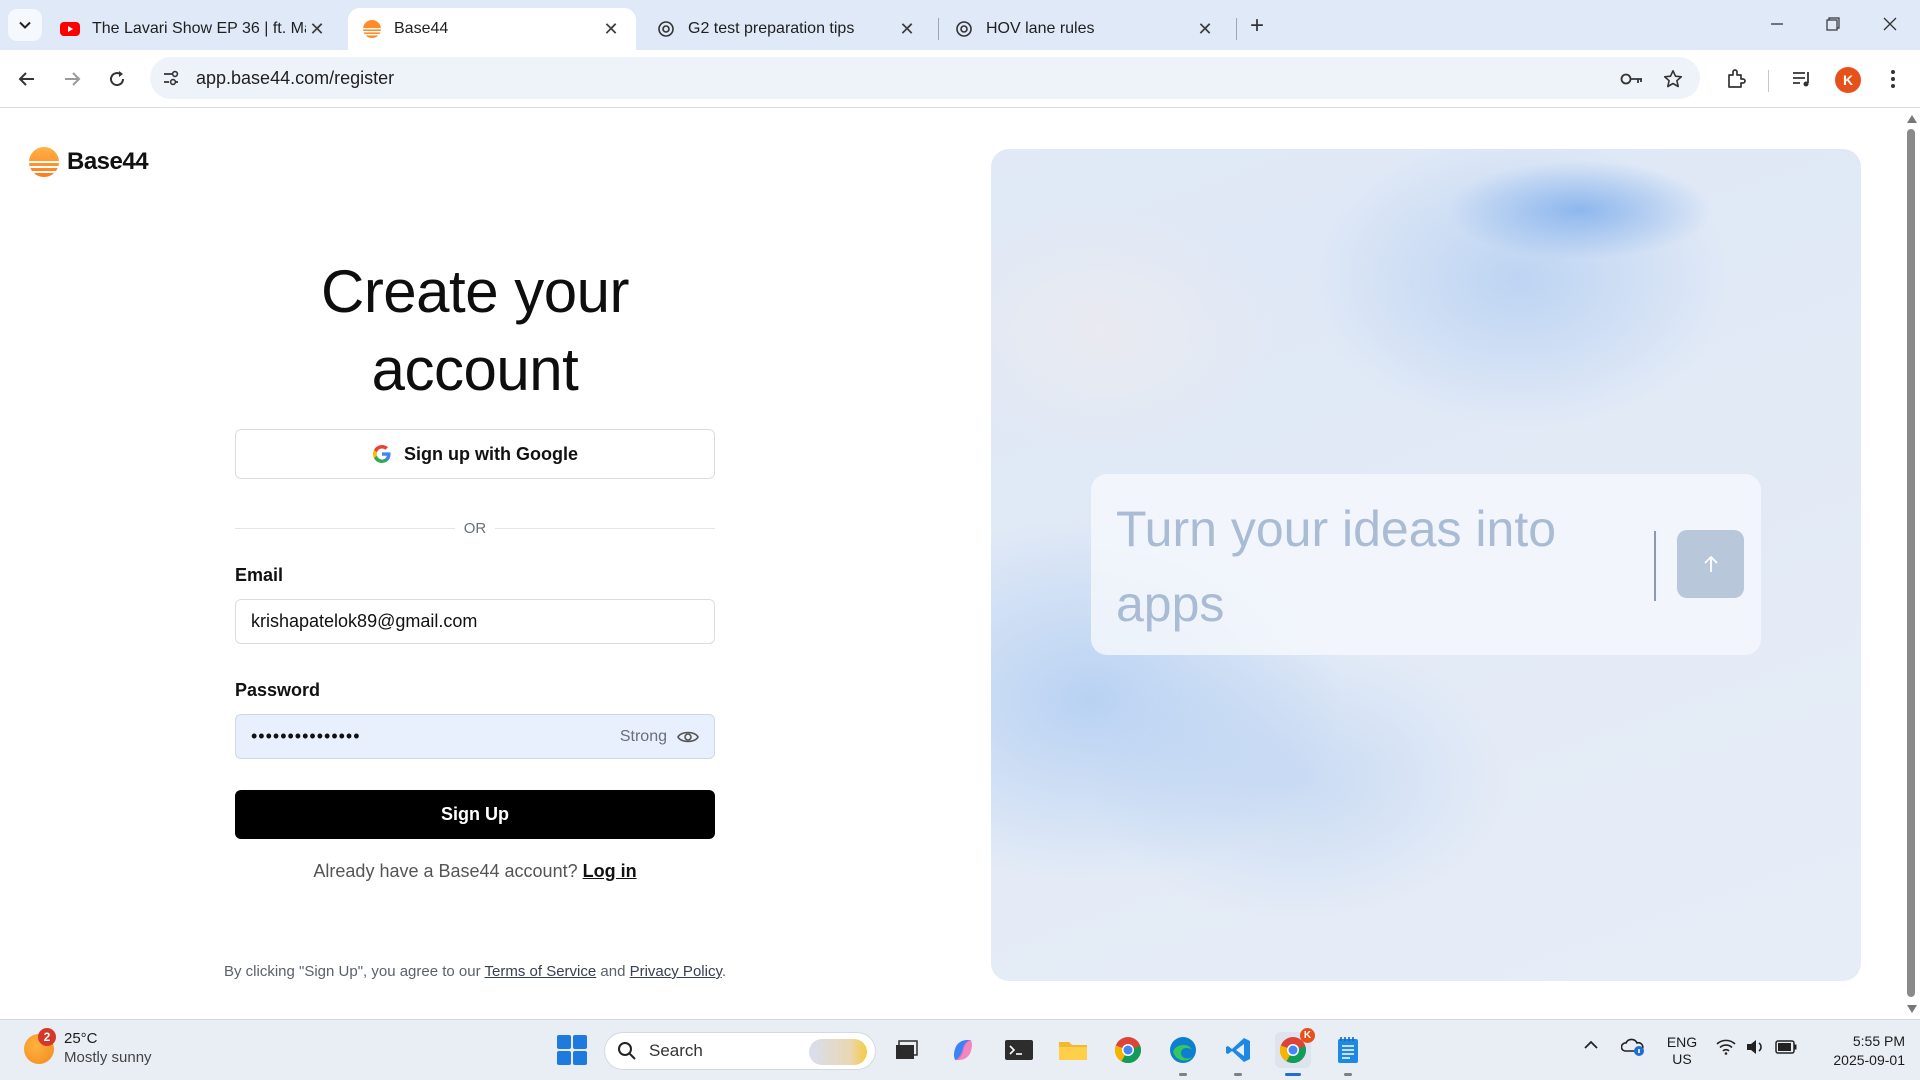 The height and width of the screenshot is (1080, 1920). Describe the element at coordinates (1768, 81) in the screenshot. I see `toolbar-divider` at that location.